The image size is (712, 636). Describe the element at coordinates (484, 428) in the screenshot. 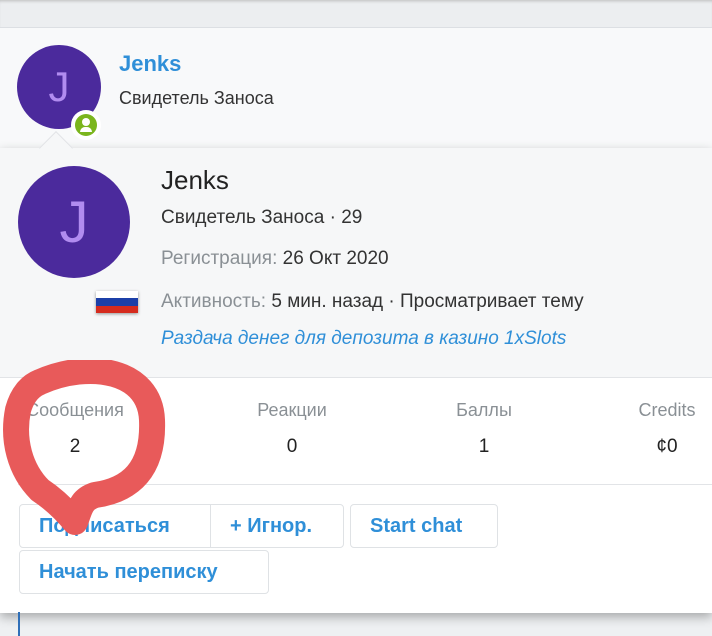

I see `stat-points: Баллы 1` at that location.